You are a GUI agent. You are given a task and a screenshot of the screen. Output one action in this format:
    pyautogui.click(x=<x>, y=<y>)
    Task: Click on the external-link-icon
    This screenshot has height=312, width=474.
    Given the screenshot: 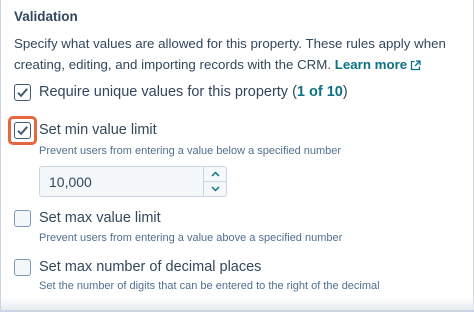 What is the action you would take?
    pyautogui.click(x=415, y=66)
    